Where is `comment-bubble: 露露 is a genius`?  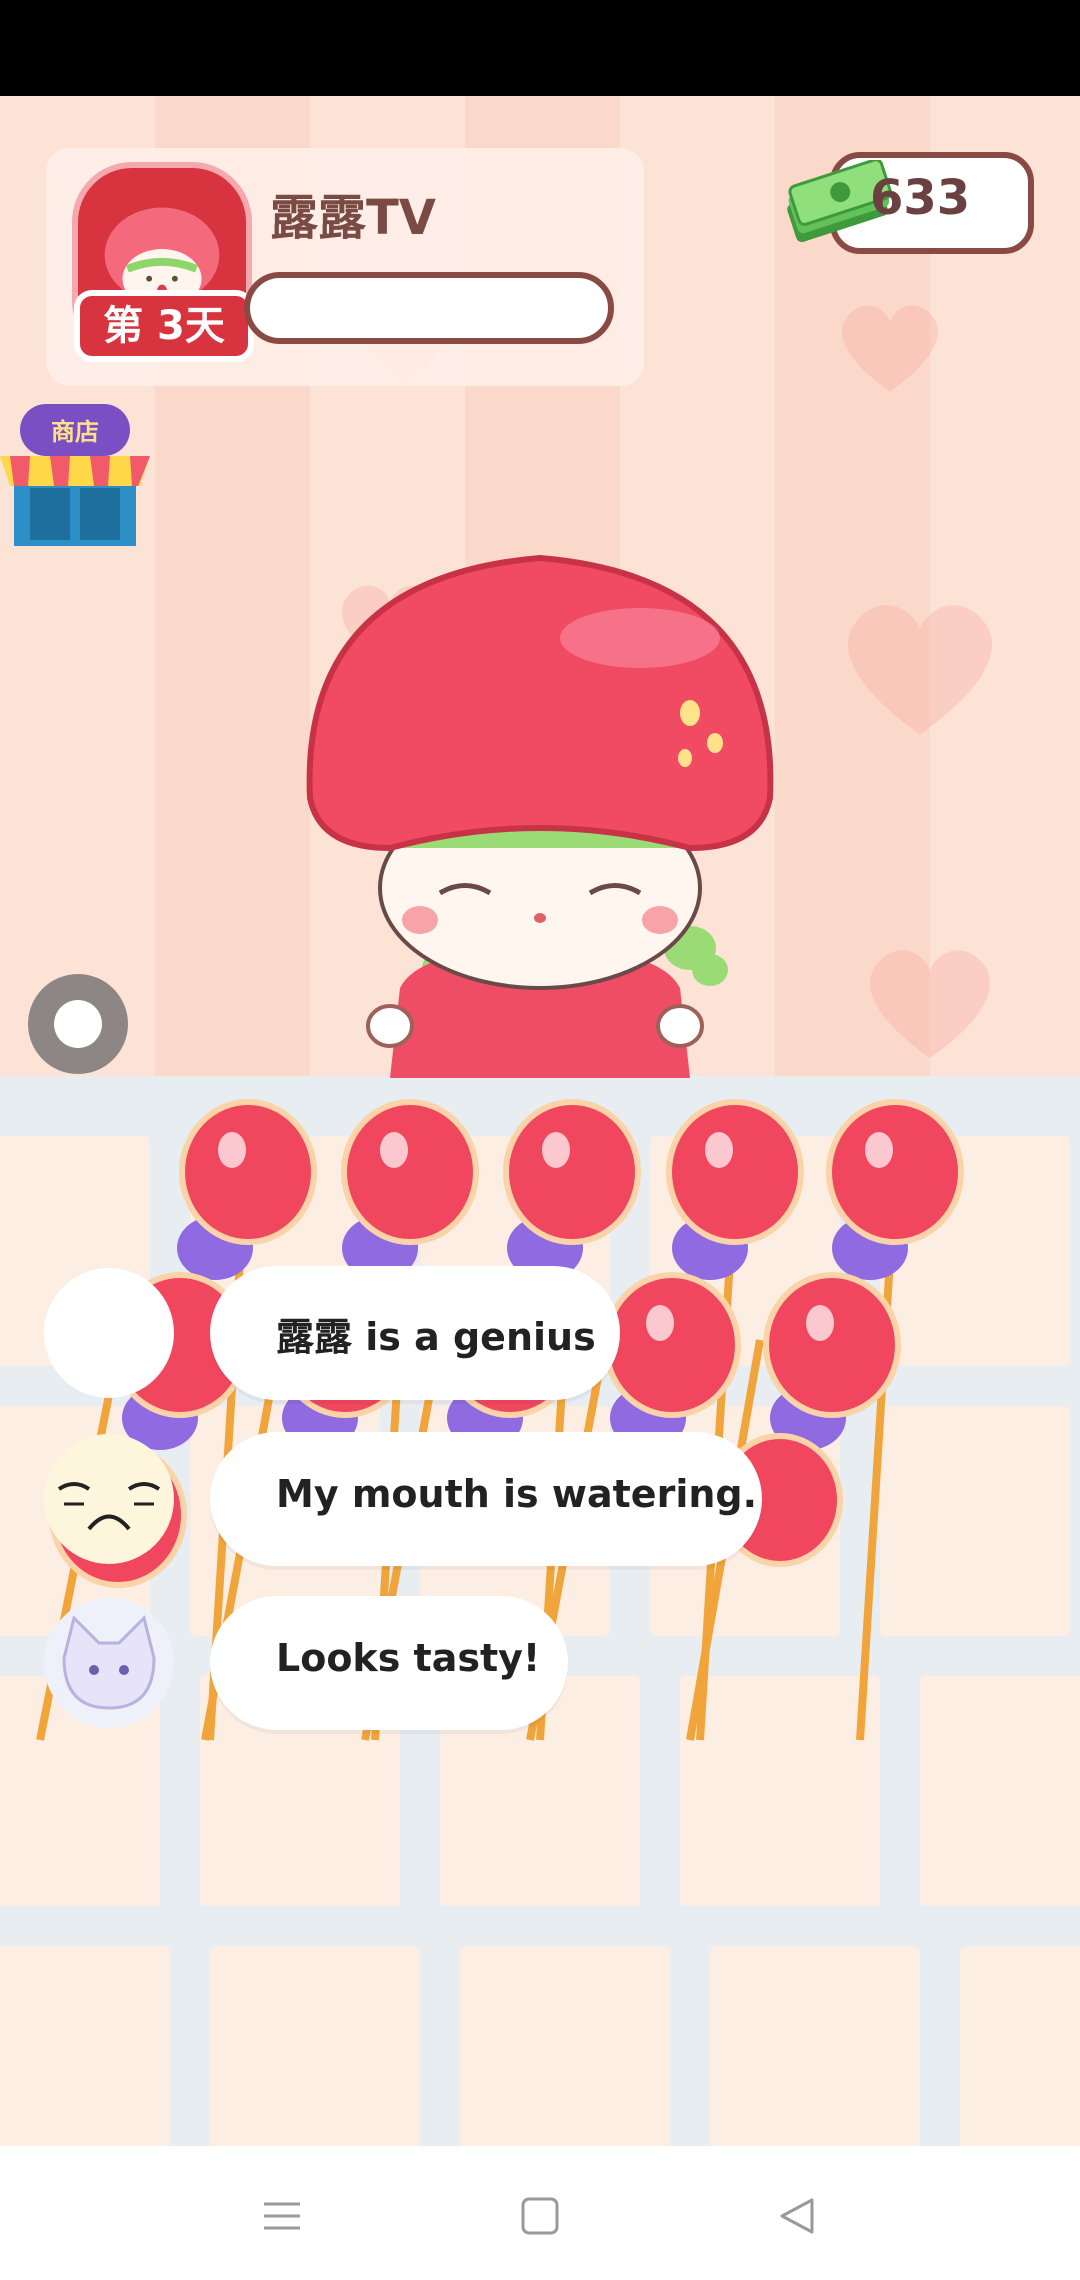
comment-bubble: 露露 is a genius is located at coordinates (415, 1333).